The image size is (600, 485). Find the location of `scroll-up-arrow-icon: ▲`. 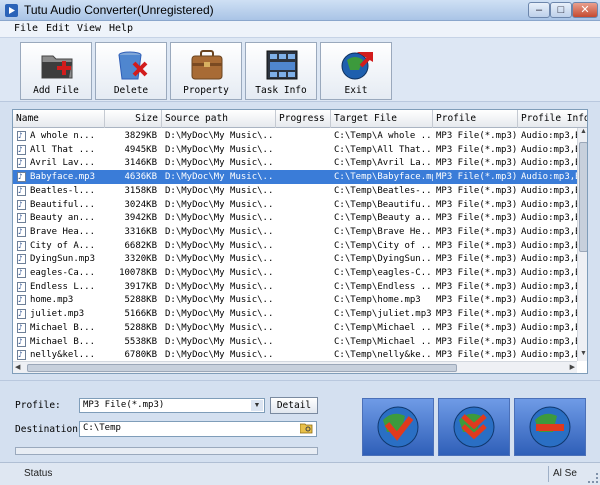

scroll-up-arrow-icon: ▲ is located at coordinates (582, 133).